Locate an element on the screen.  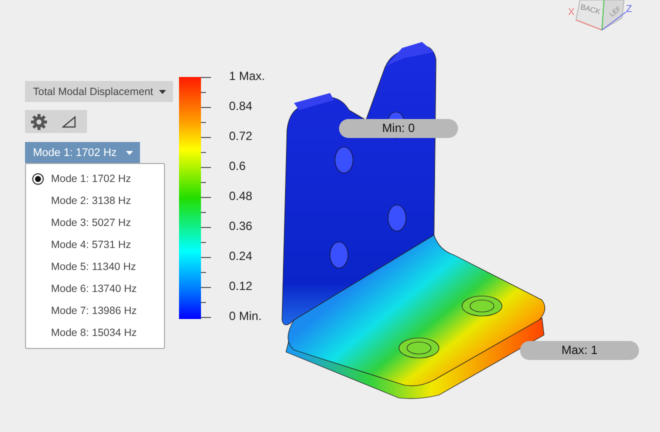
scale-label: 0.6 is located at coordinates (237, 166).